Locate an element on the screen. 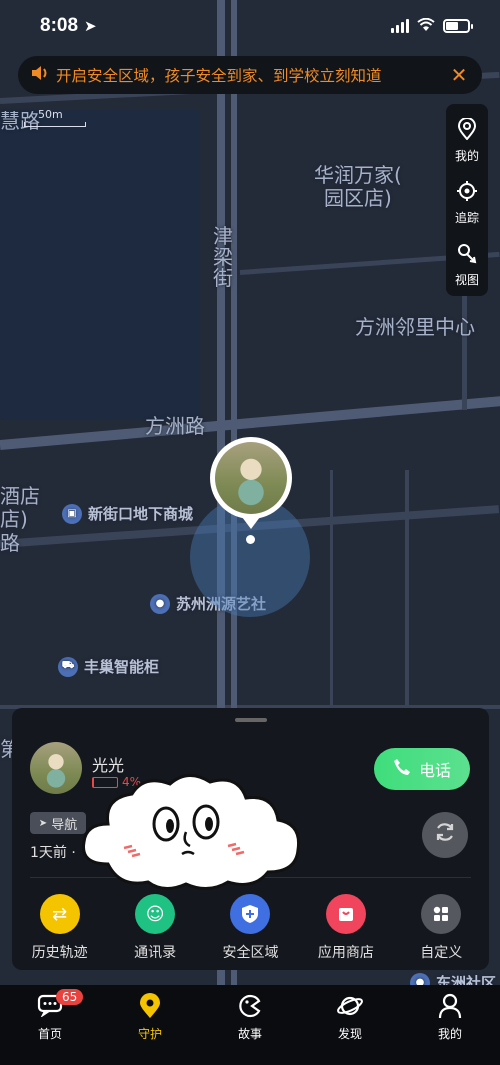 This screenshot has height=1065, width=500. phone-icon is located at coordinates (402, 769).